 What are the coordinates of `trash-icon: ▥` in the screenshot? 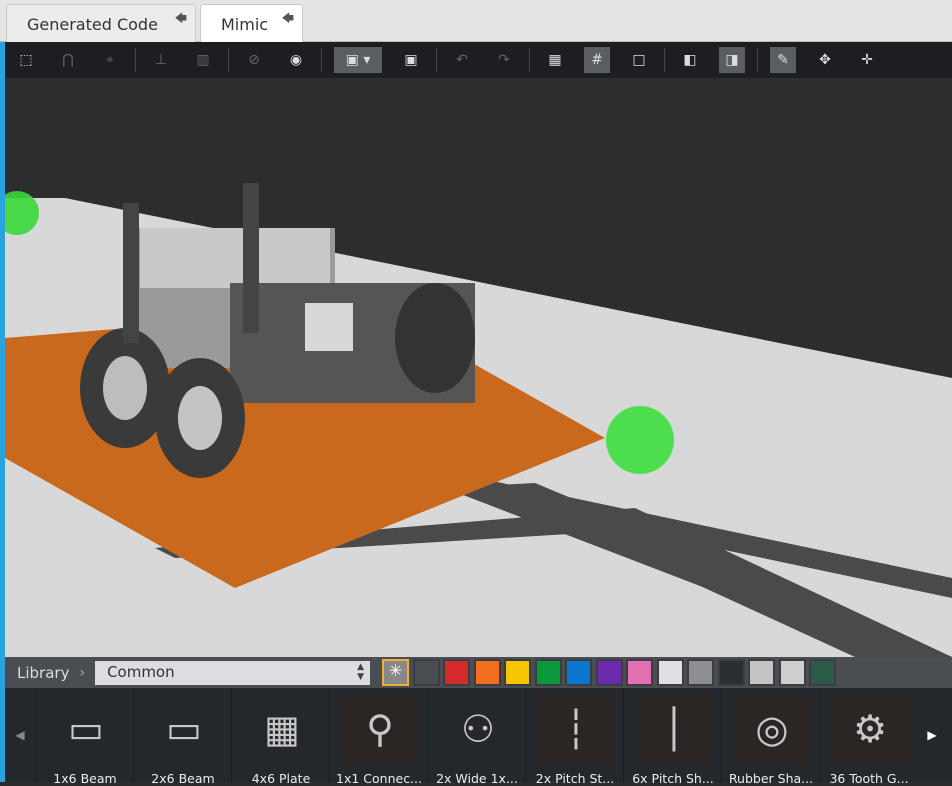 It's located at (203, 60).